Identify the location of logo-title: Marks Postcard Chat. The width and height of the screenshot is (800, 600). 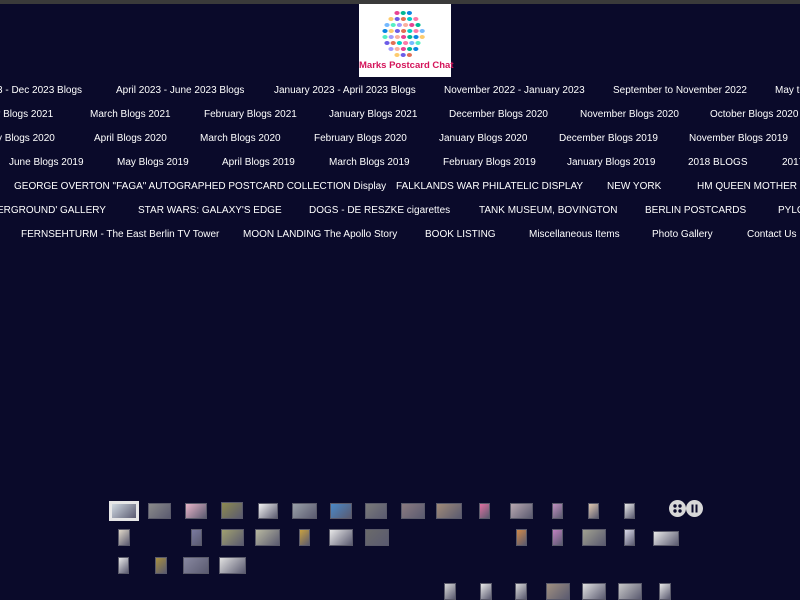
(406, 65).